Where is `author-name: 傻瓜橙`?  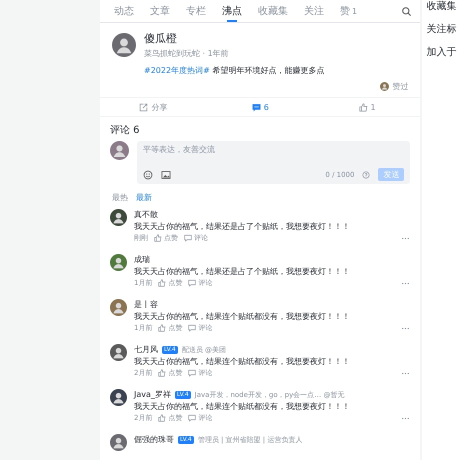
author-name: 傻瓜橙 is located at coordinates (186, 38).